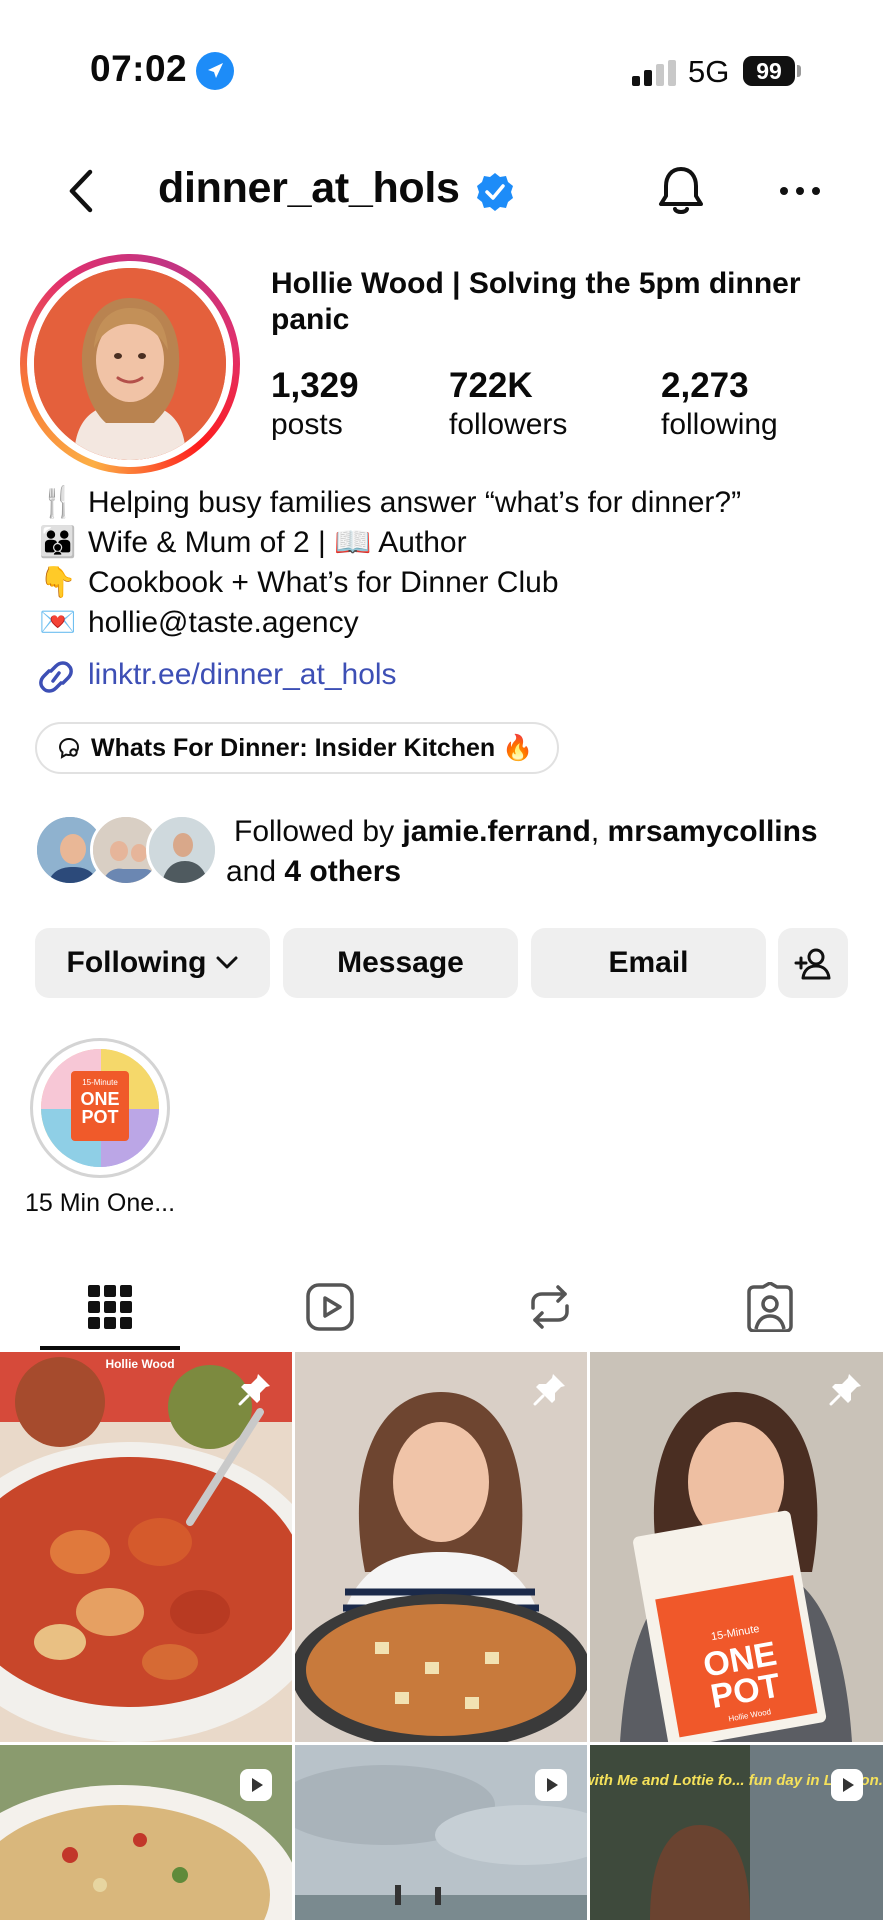  I want to click on battery-icon: 99, so click(769, 71).